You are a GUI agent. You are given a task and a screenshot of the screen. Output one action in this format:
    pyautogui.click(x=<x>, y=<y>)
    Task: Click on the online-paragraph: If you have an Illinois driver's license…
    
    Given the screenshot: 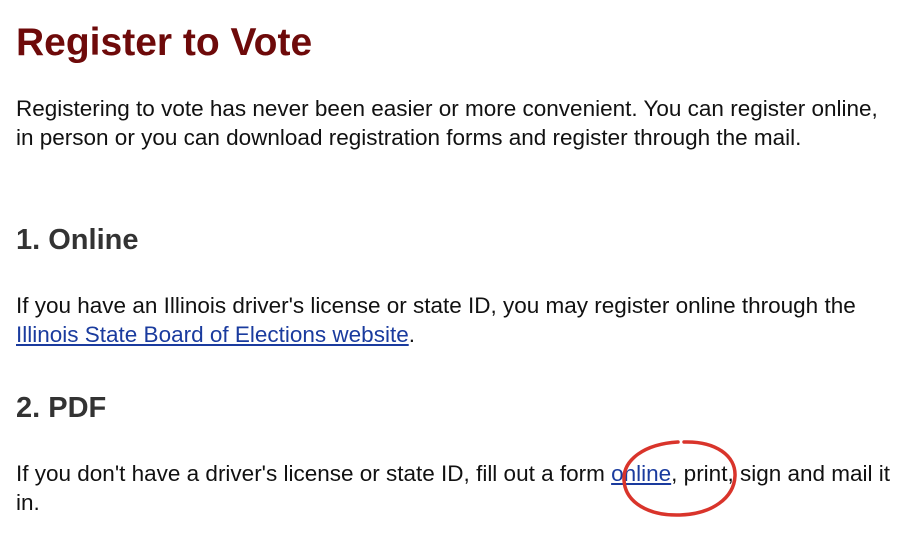 What is the action you would take?
    pyautogui.click(x=451, y=320)
    